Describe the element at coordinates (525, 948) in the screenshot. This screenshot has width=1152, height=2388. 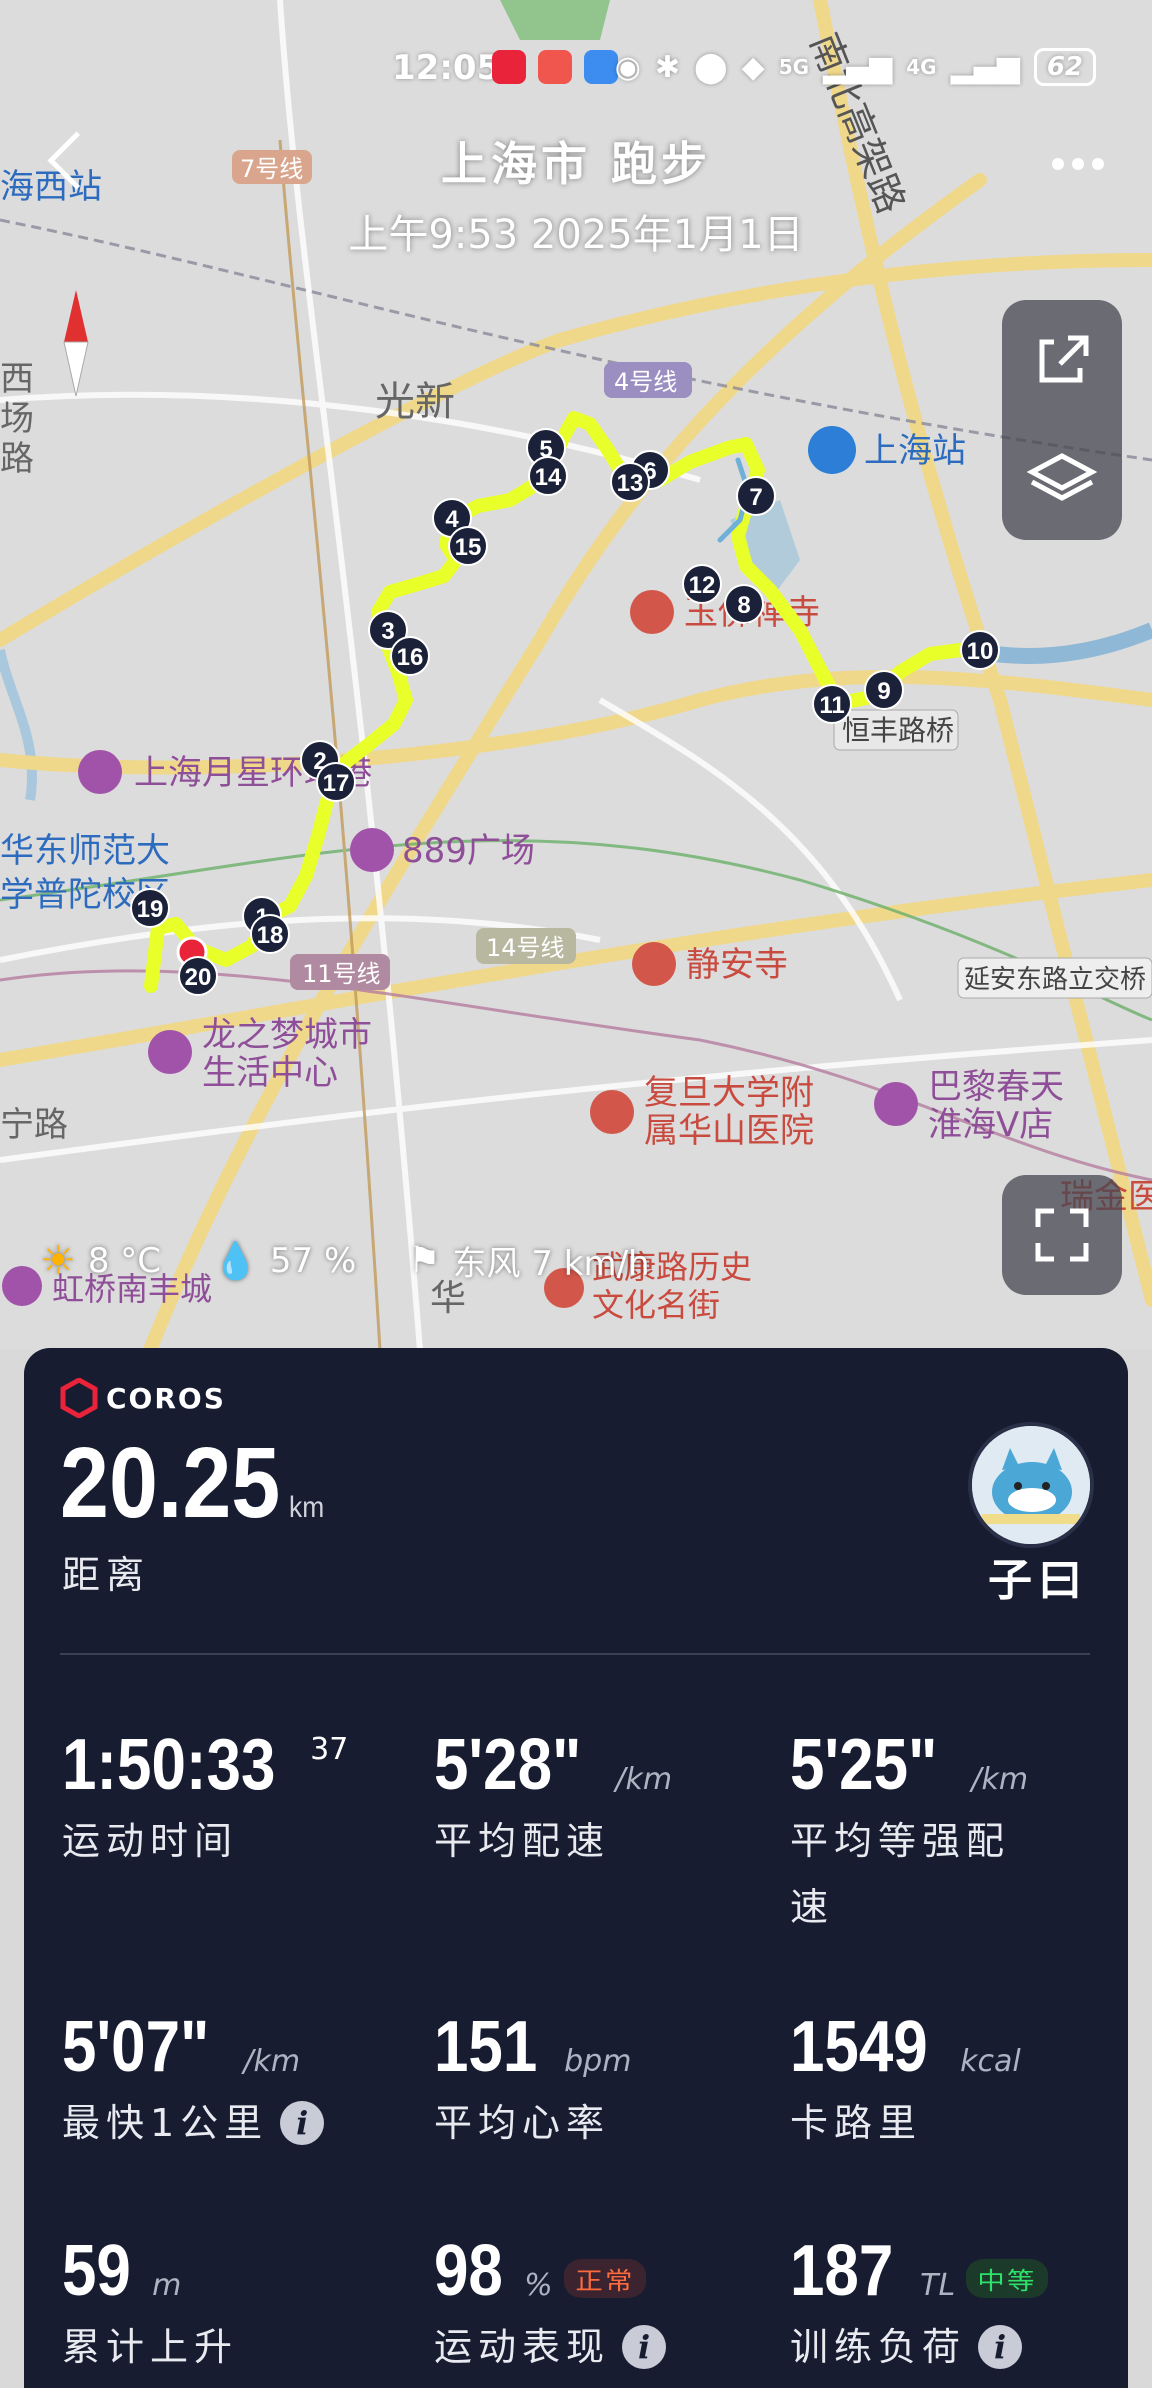
I see `map-label-line14: 14号线` at that location.